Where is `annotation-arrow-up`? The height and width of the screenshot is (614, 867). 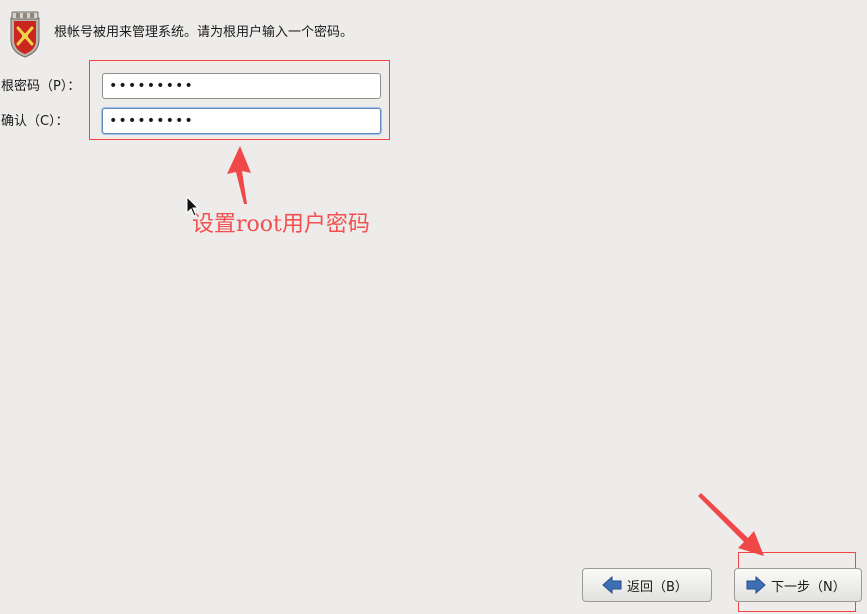 annotation-arrow-up is located at coordinates (239, 175).